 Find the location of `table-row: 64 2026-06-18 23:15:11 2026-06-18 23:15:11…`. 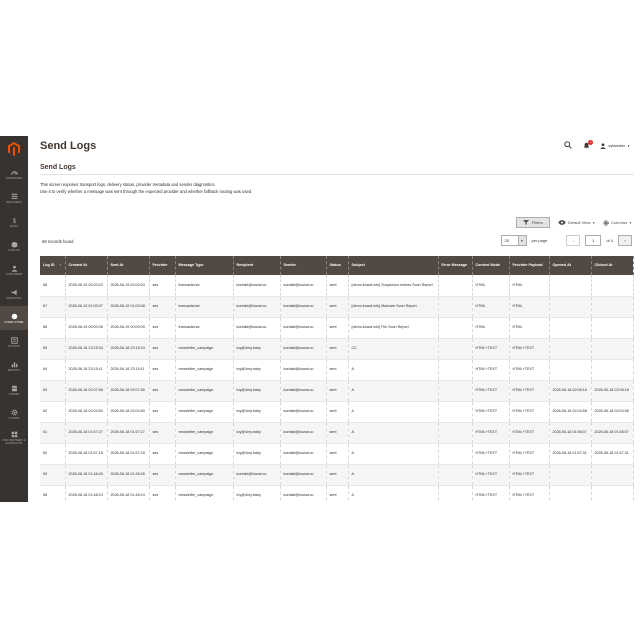

table-row: 64 2026-06-18 23:15:11 2026-06-18 23:15:11… is located at coordinates (337, 370).